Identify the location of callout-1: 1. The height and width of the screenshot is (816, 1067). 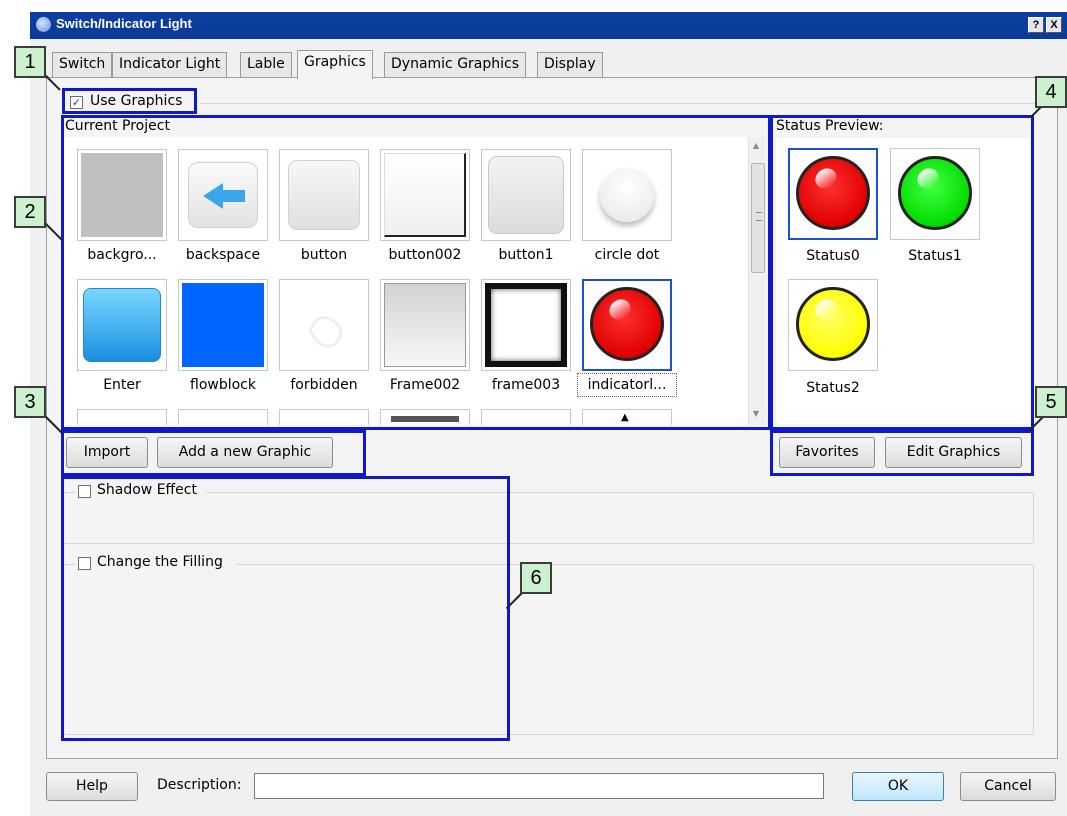
(30, 62).